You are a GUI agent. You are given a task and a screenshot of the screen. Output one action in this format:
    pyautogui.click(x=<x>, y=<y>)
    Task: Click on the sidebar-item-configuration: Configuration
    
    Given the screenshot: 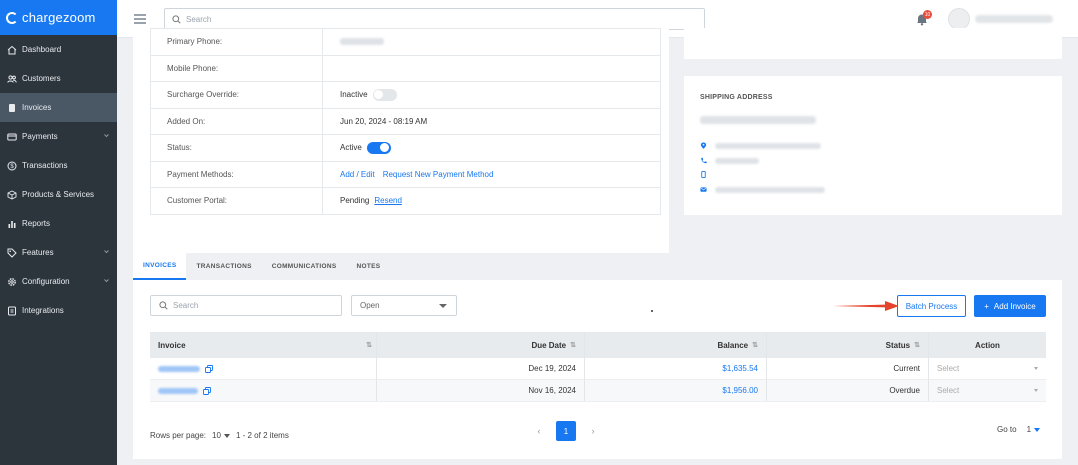 What is the action you would take?
    pyautogui.click(x=58, y=281)
    